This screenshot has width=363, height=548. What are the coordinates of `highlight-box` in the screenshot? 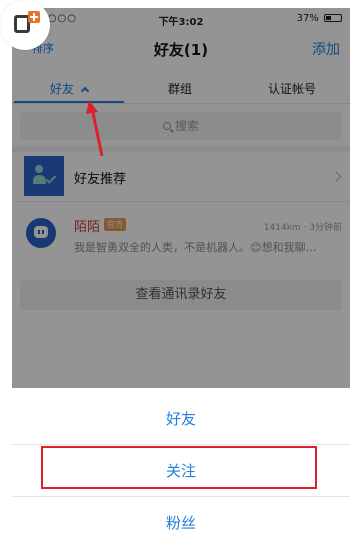 It's located at (179, 467).